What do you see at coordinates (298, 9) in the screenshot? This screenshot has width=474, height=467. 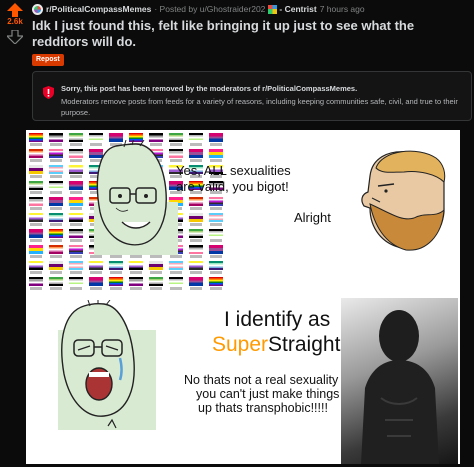 I see `user-flair: - Centrist` at bounding box center [298, 9].